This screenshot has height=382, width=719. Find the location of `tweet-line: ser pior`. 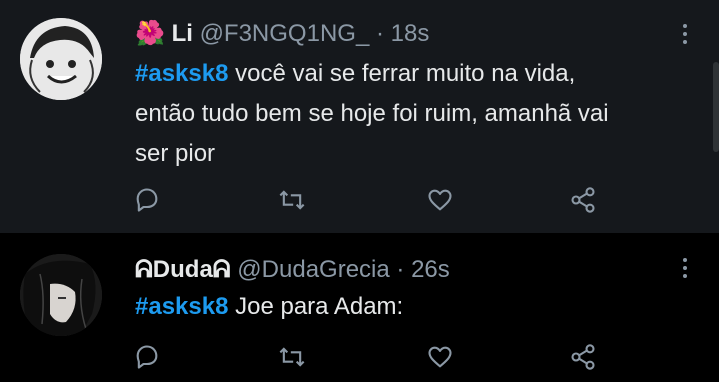

tweet-line: ser pior is located at coordinates (175, 153).